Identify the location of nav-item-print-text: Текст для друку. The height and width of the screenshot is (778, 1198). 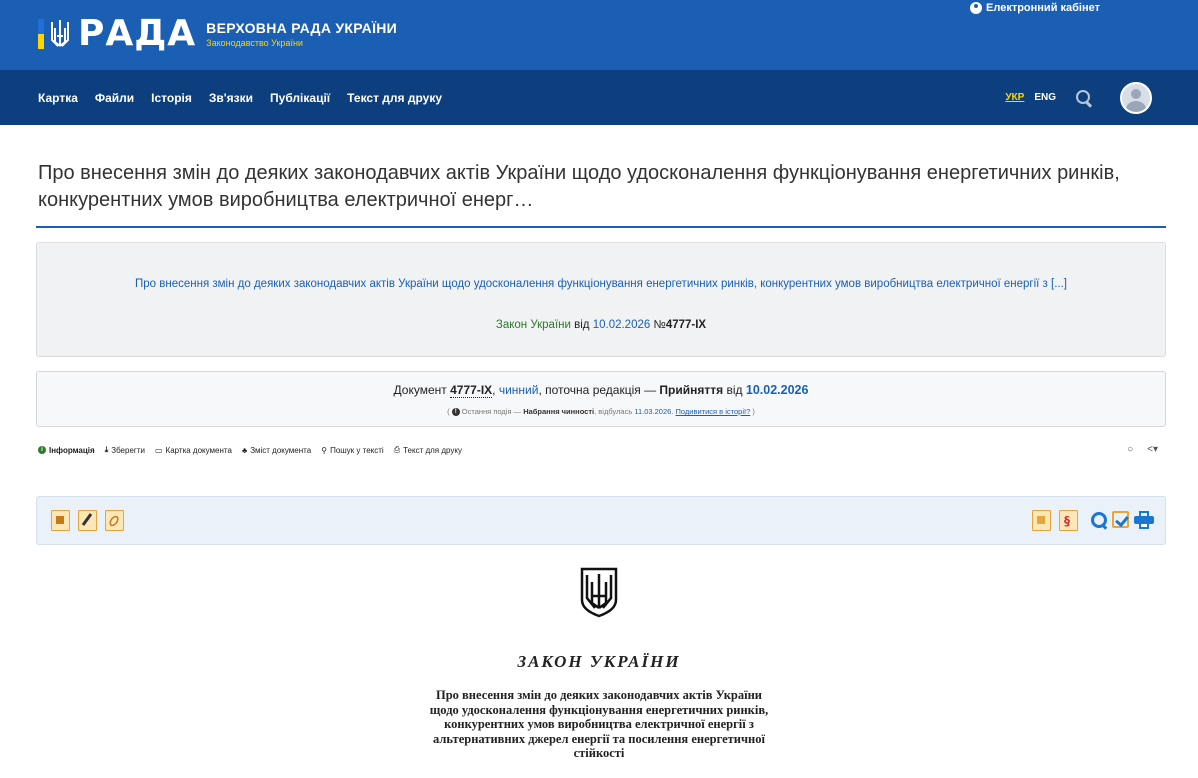
(394, 98).